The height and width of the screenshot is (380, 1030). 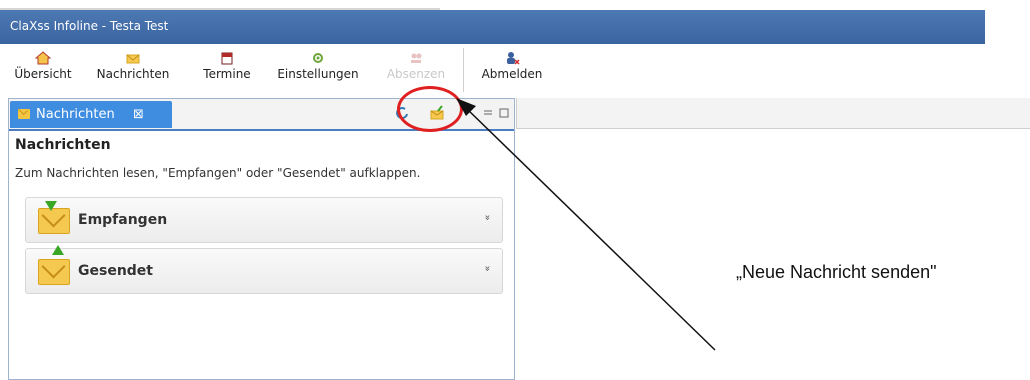 What do you see at coordinates (138, 114) in the screenshot?
I see `tab-close-icon: ⊠` at bounding box center [138, 114].